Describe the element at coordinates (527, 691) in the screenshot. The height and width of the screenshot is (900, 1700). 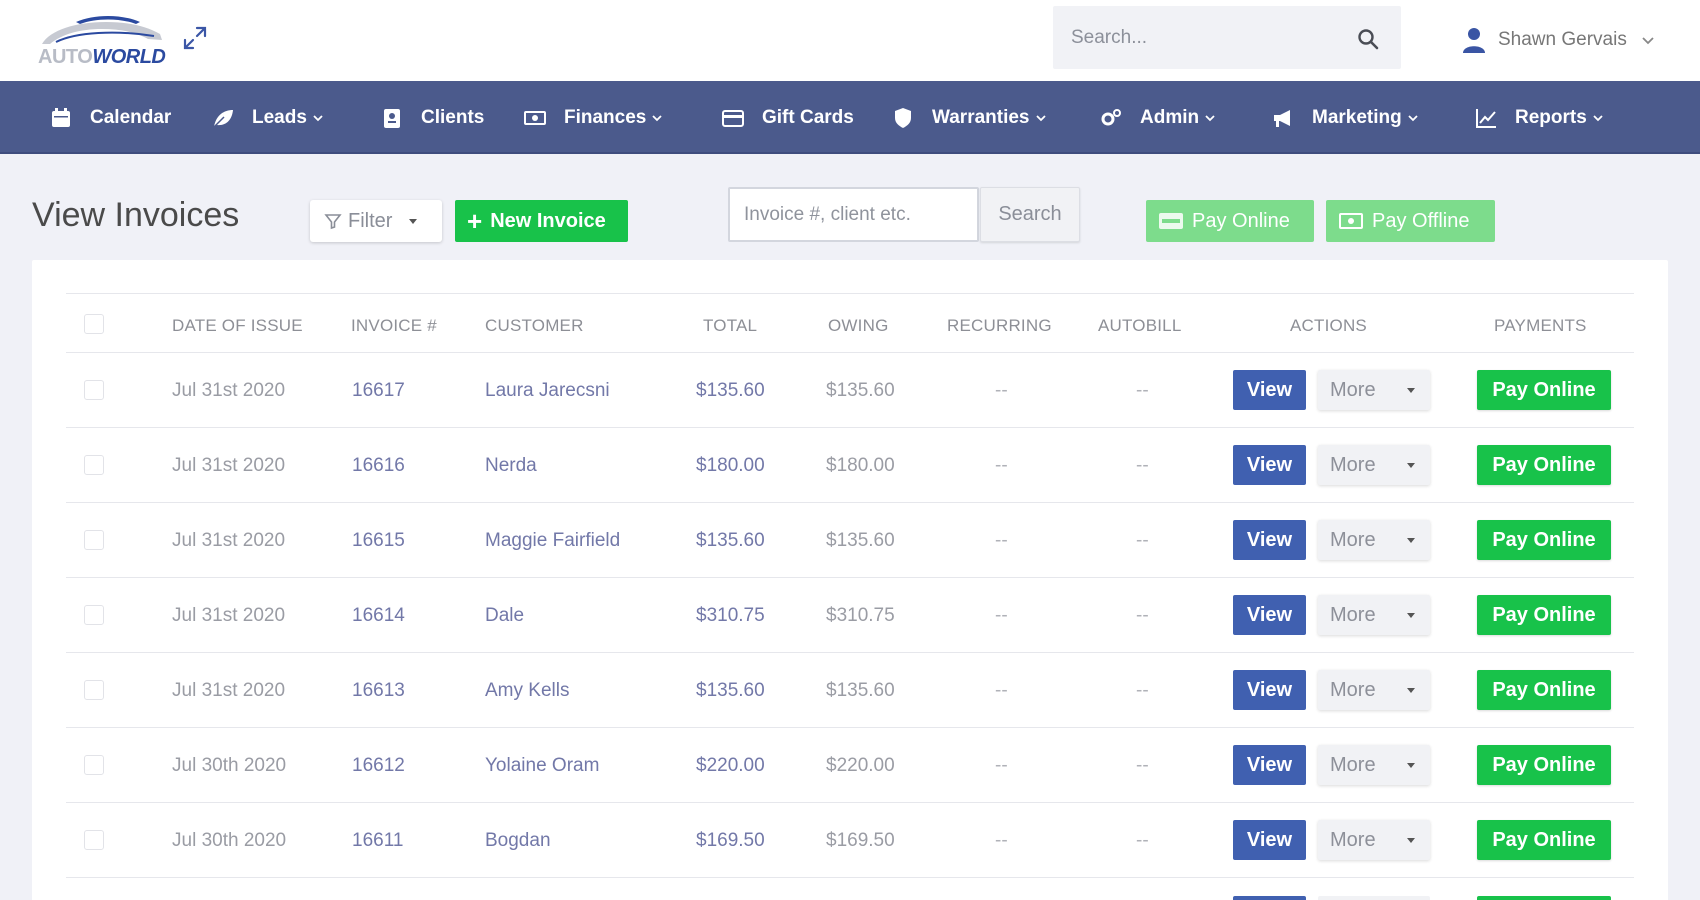
I see `cell-customer: Amy Kells` at that location.